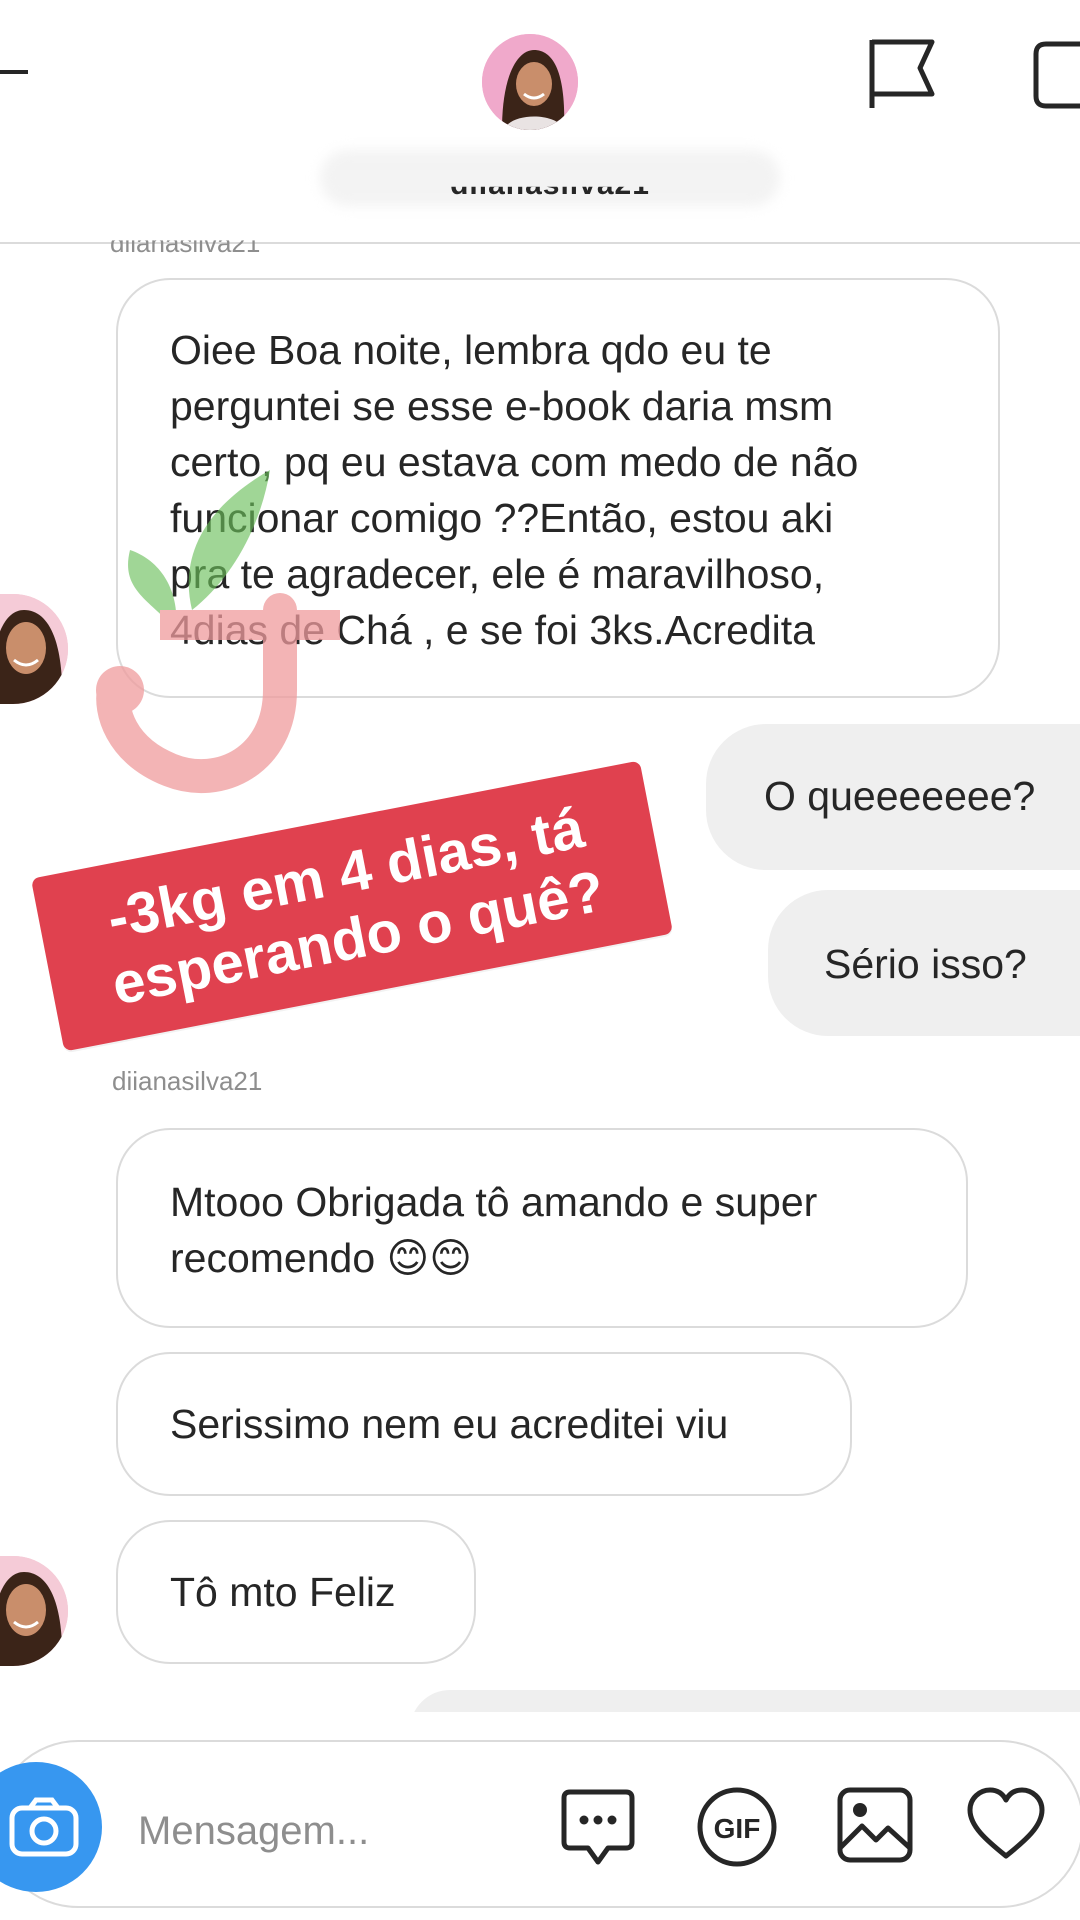  I want to click on message-text: Serissimo nem eu acreditei viu, so click(449, 1424).